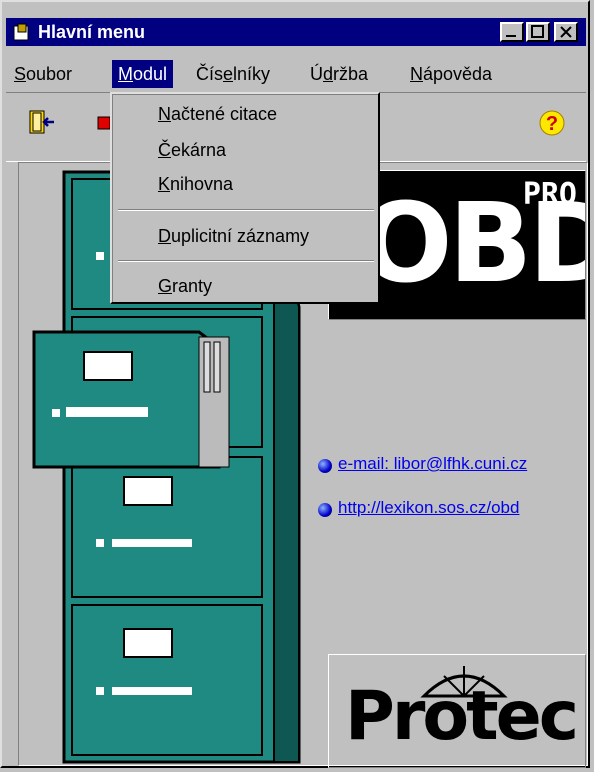 Image resolution: width=594 pixels, height=772 pixels. Describe the element at coordinates (43, 74) in the screenshot. I see `menu-soubor: Soubor` at that location.